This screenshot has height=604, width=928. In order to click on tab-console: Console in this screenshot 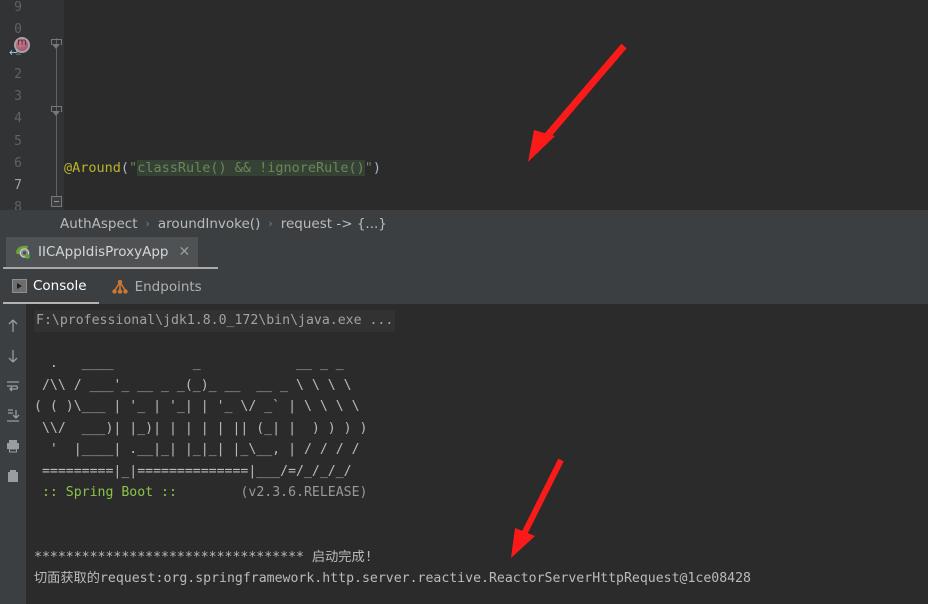, I will do `click(49, 286)`.